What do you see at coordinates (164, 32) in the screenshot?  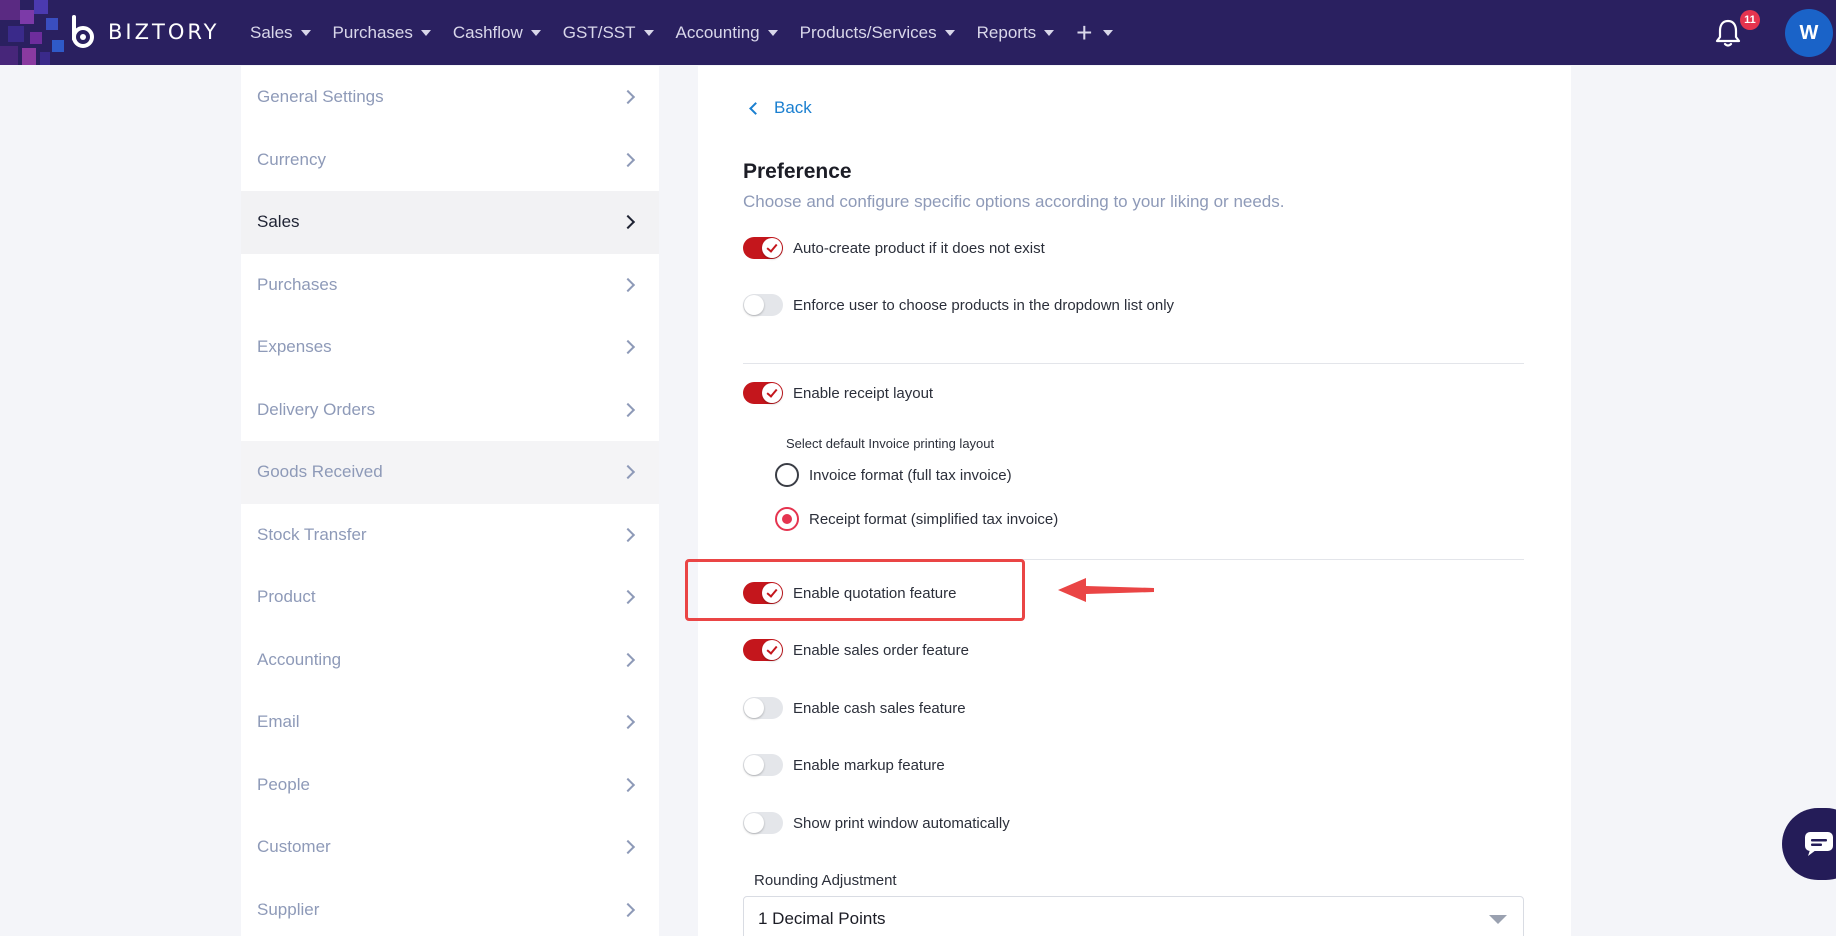 I see `brand-name: BIZTORY` at bounding box center [164, 32].